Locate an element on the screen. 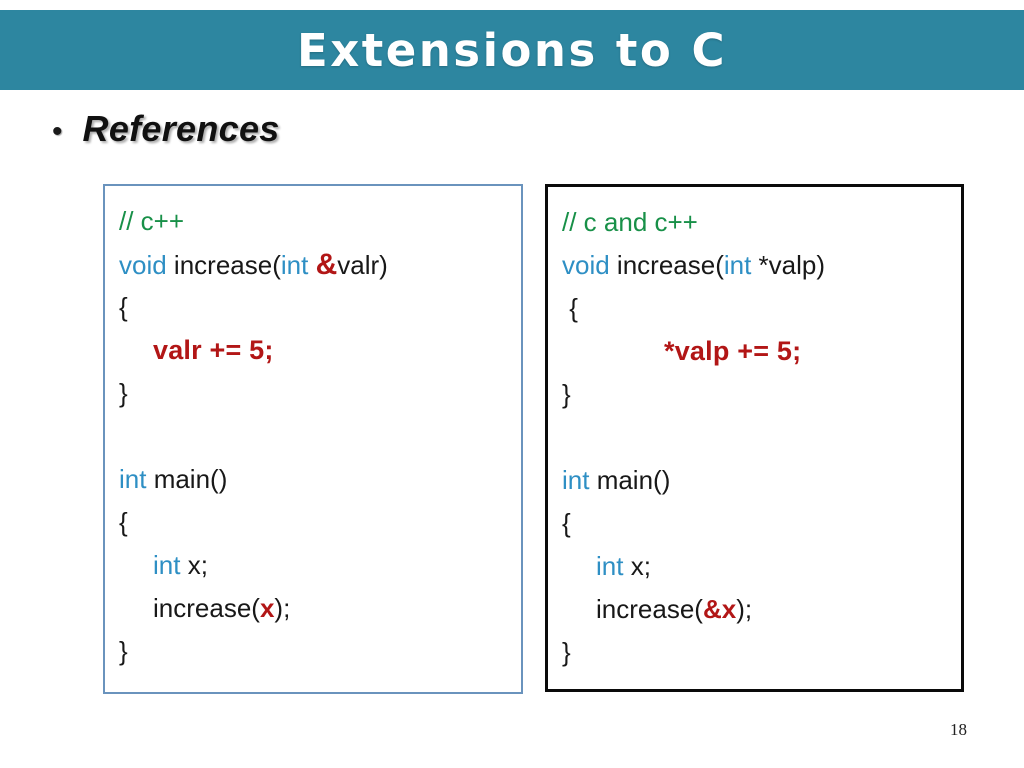  slide-page-number: 18 is located at coordinates (958, 729).